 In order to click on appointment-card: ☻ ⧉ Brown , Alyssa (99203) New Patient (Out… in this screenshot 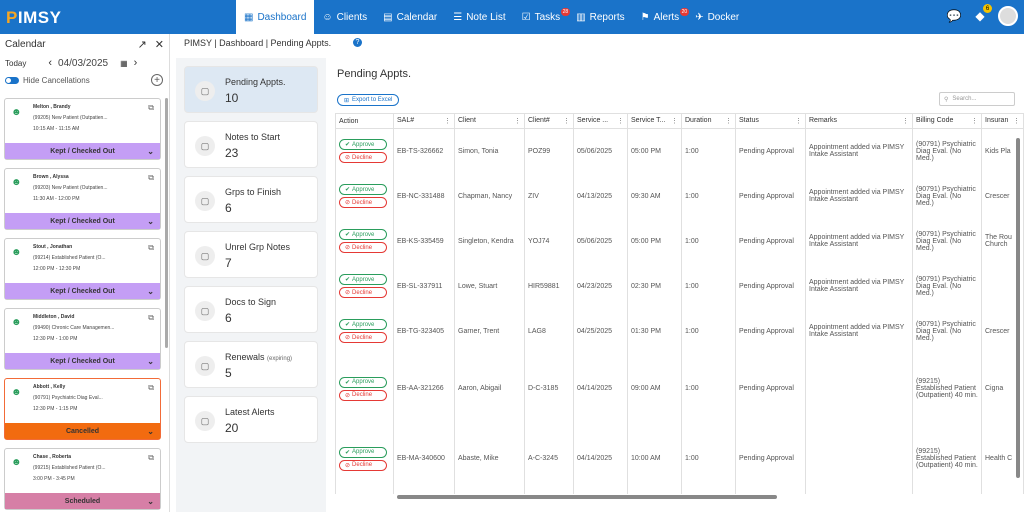, I will do `click(82, 199)`.